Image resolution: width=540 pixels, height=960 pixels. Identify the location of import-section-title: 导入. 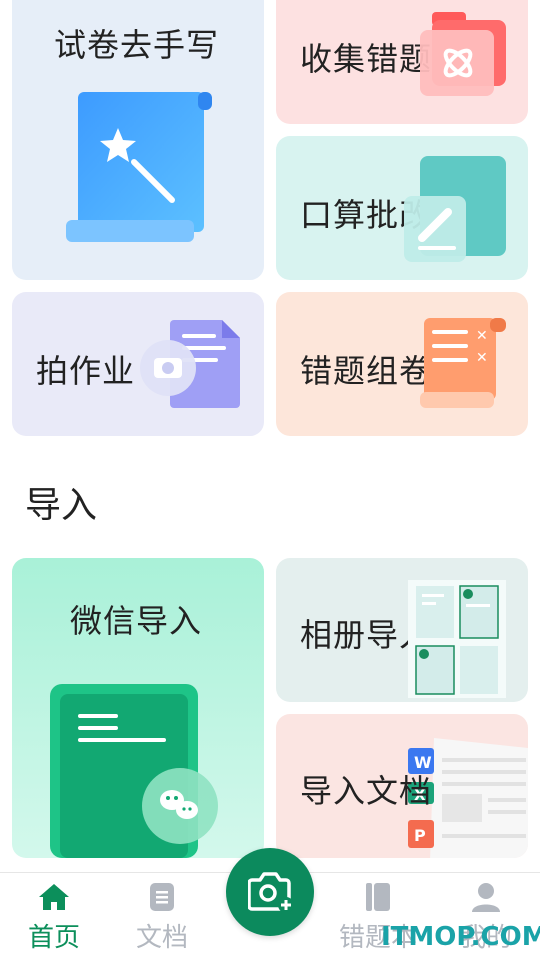
(61, 505).